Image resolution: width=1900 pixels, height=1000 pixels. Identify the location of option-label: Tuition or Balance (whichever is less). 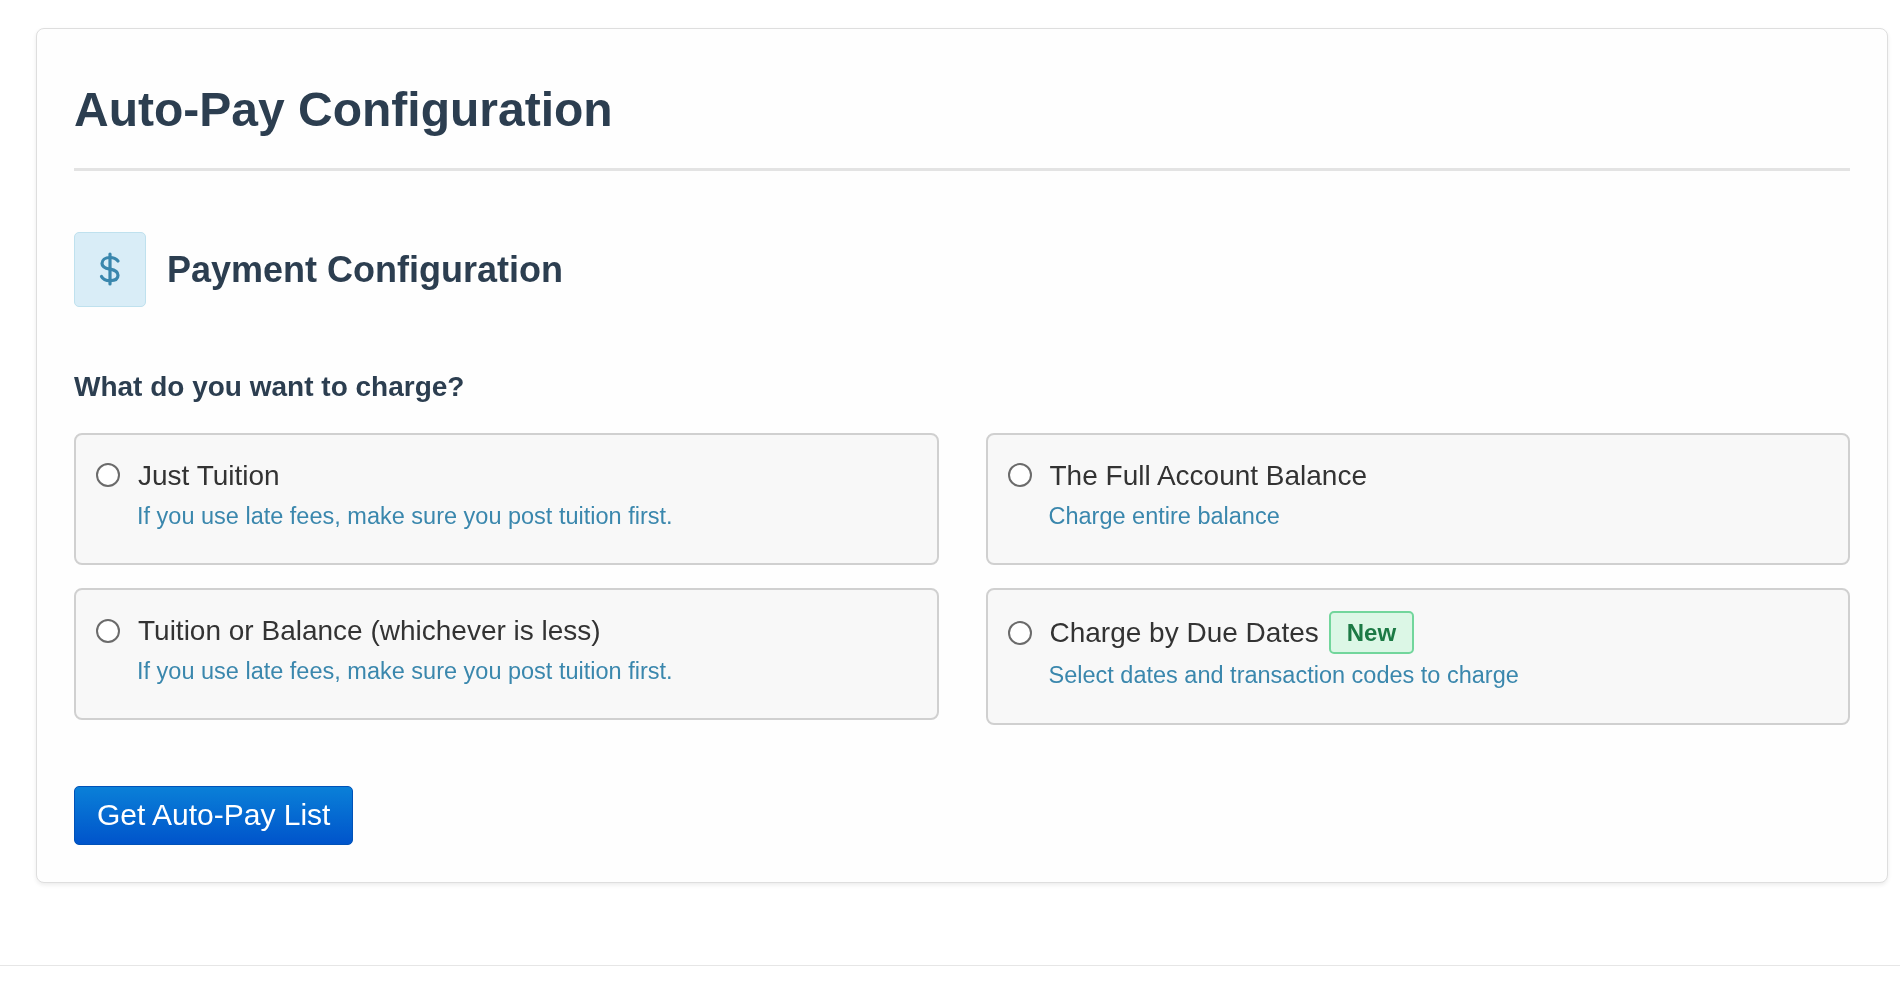
(369, 631).